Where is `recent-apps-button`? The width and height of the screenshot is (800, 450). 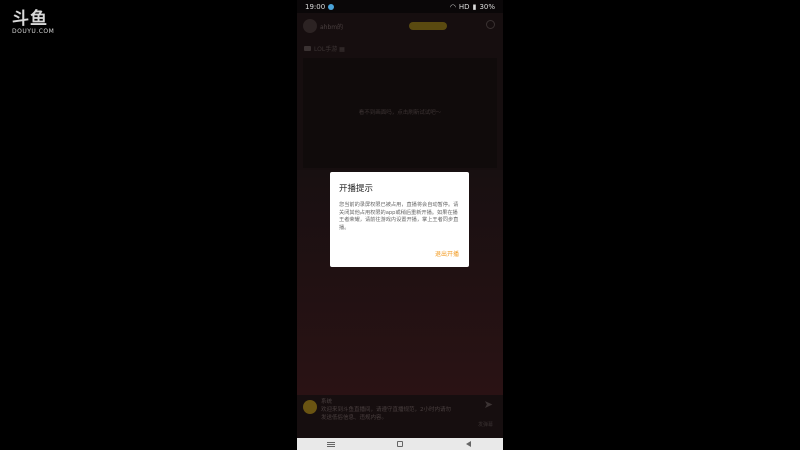 recent-apps-button is located at coordinates (331, 444).